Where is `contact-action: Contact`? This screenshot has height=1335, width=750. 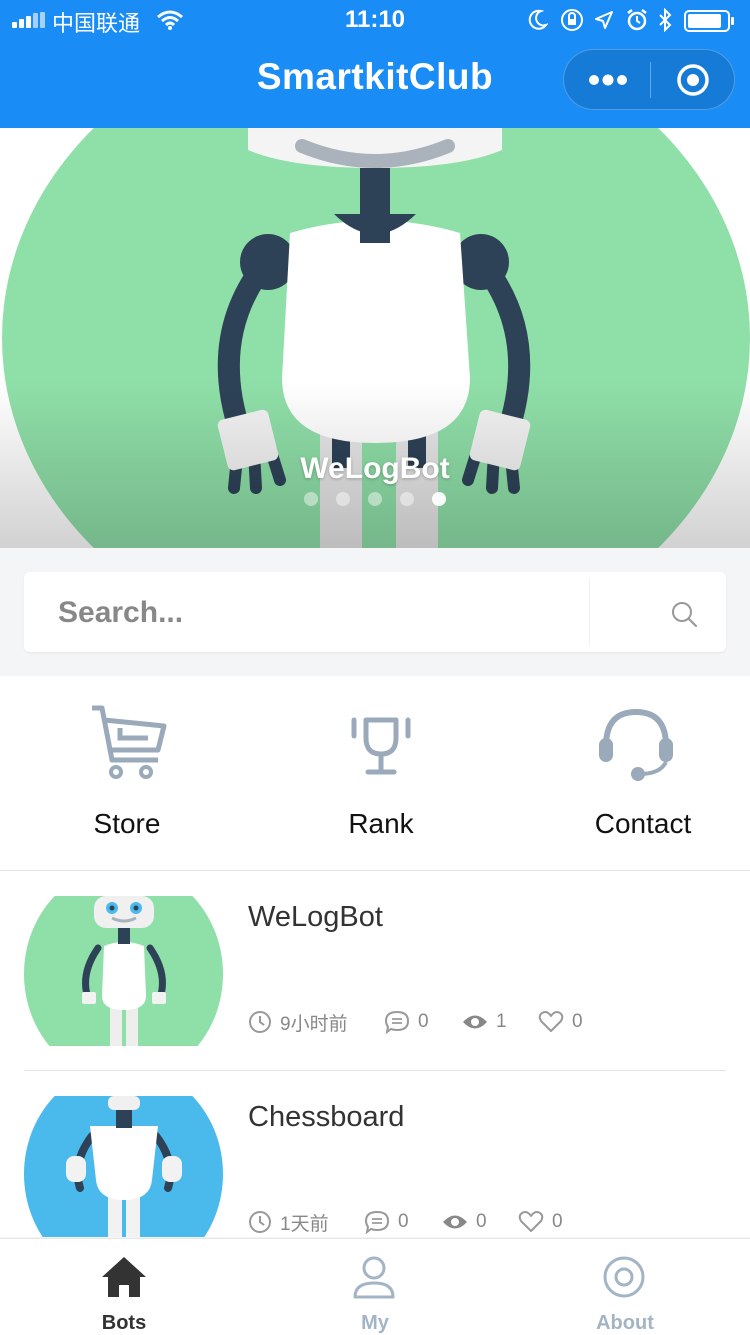
contact-action: Contact is located at coordinates (643, 773).